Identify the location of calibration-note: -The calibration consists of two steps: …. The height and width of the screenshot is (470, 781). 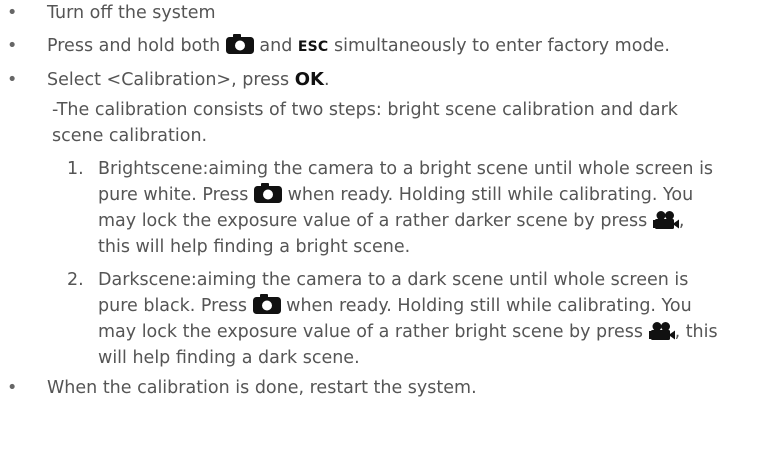
(365, 110).